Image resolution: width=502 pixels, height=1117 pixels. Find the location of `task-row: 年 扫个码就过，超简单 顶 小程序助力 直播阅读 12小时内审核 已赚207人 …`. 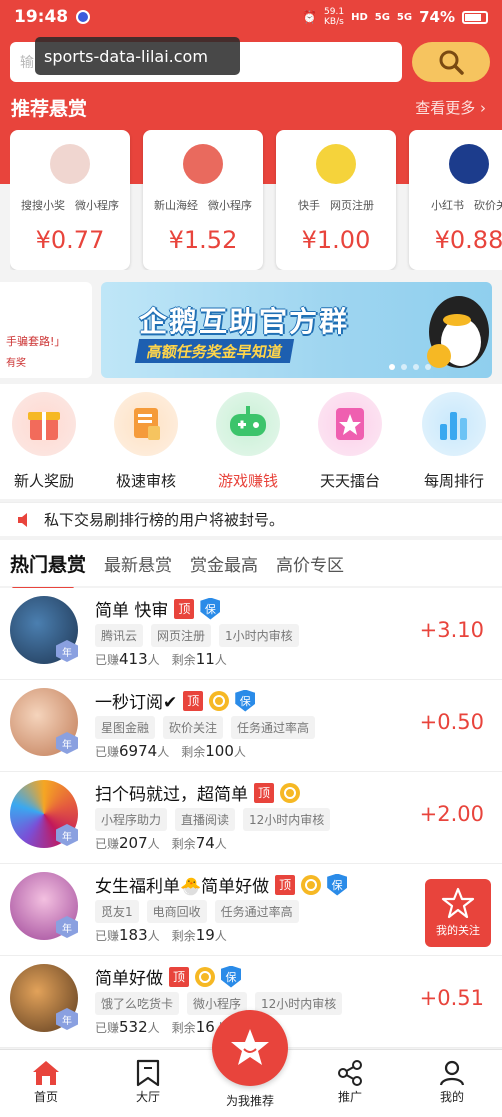

task-row: 年 扫个码就过，超简单 顶 小程序助力 直播阅读 12小时内审核 已赚207人 … is located at coordinates (251, 818).